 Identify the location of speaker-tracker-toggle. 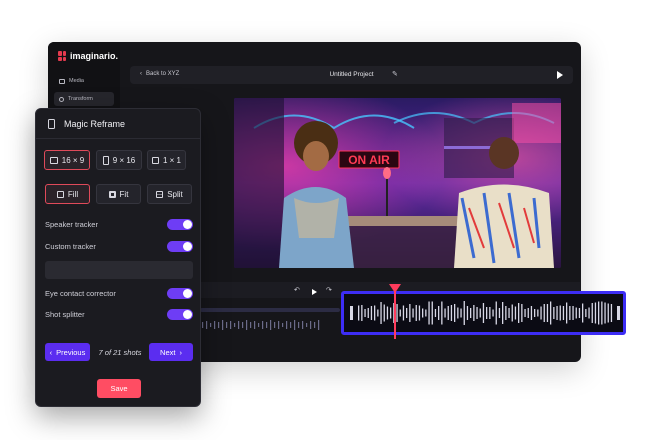
(180, 224).